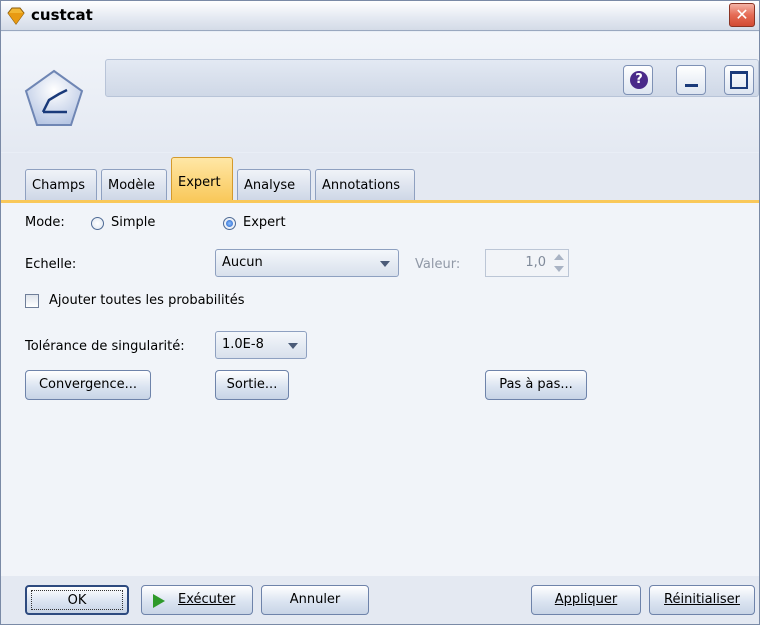 The height and width of the screenshot is (625, 760). I want to click on focus-ring, so click(77, 600).